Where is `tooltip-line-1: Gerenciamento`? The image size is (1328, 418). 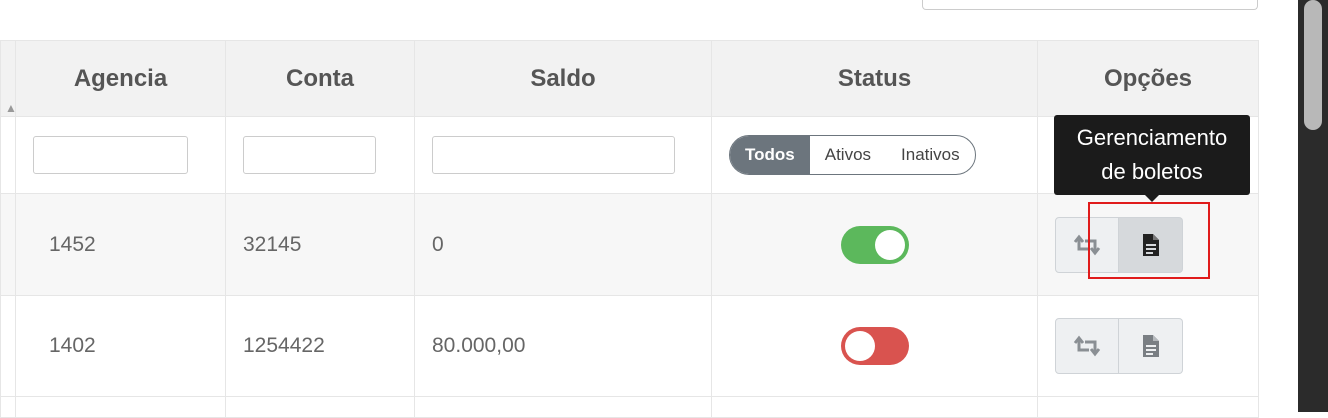 tooltip-line-1: Gerenciamento is located at coordinates (1152, 137).